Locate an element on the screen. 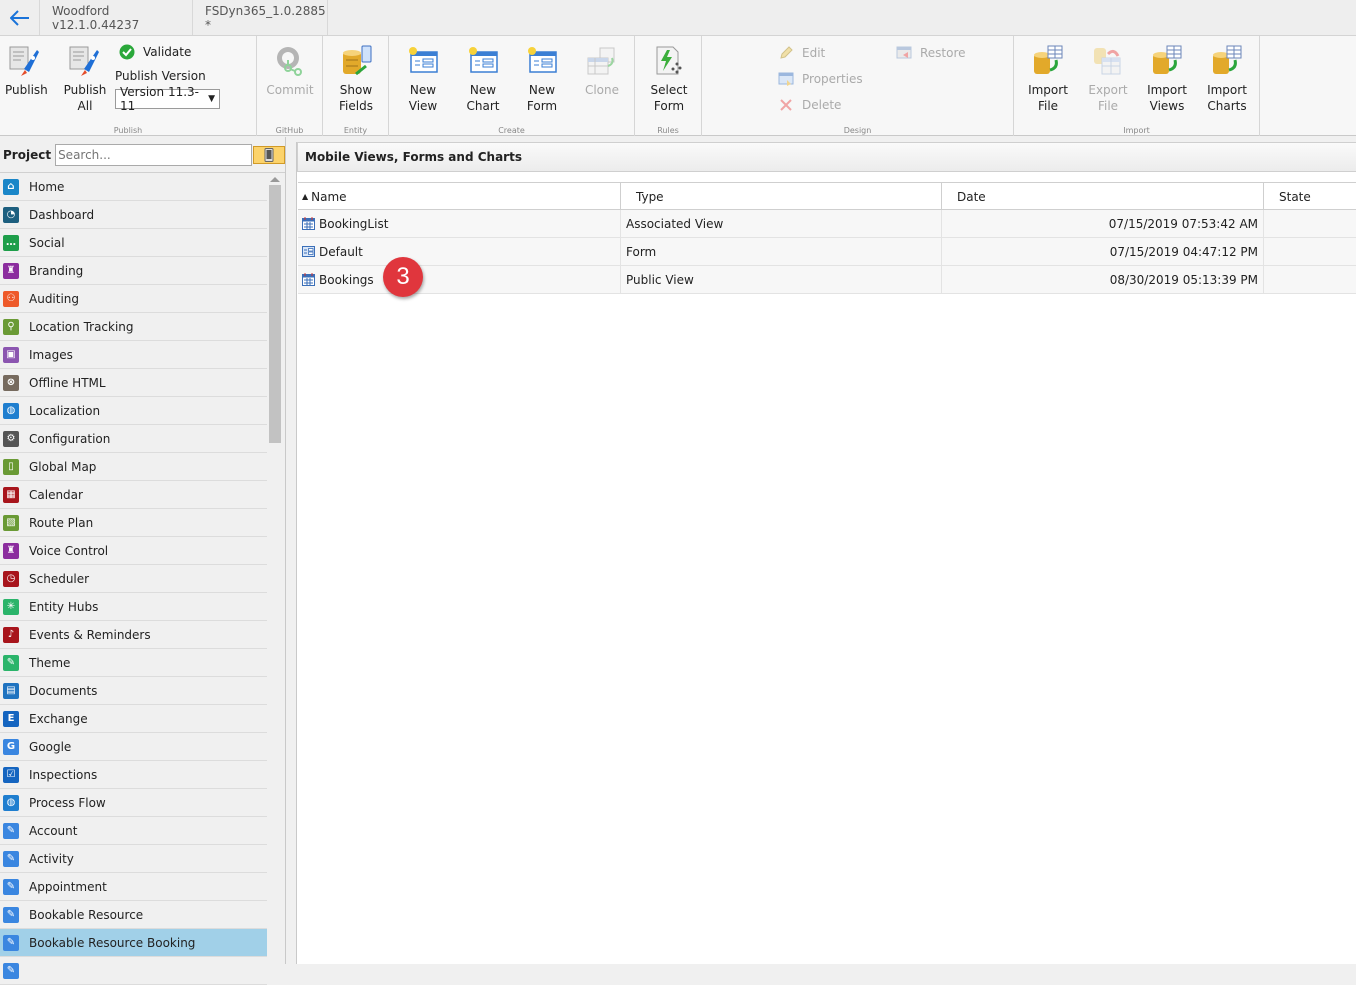  delete-x-icon is located at coordinates (786, 105).